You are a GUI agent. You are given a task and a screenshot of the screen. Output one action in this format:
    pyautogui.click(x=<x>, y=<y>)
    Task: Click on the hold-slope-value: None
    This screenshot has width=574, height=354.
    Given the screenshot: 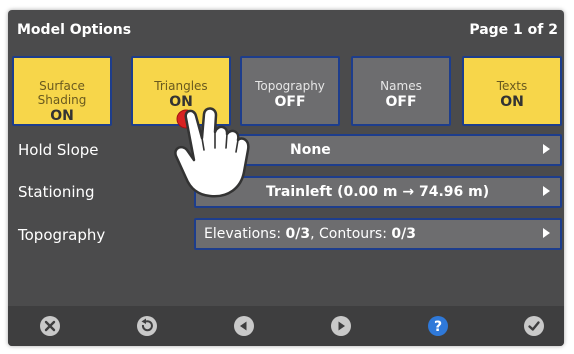 What is the action you would take?
    pyautogui.click(x=310, y=150)
    